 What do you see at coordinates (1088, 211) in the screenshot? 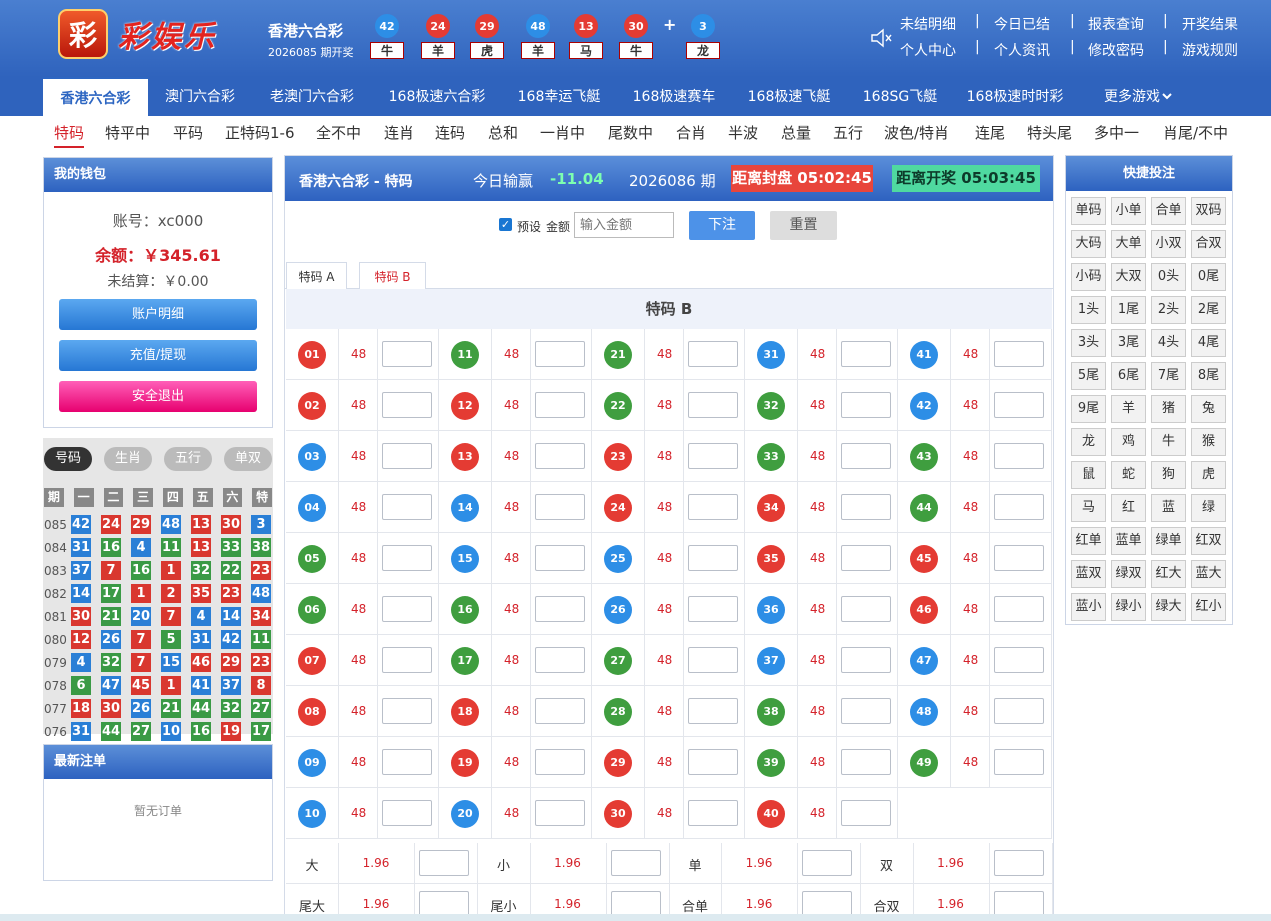
I see `quick-bet-button: 单码` at bounding box center [1088, 211].